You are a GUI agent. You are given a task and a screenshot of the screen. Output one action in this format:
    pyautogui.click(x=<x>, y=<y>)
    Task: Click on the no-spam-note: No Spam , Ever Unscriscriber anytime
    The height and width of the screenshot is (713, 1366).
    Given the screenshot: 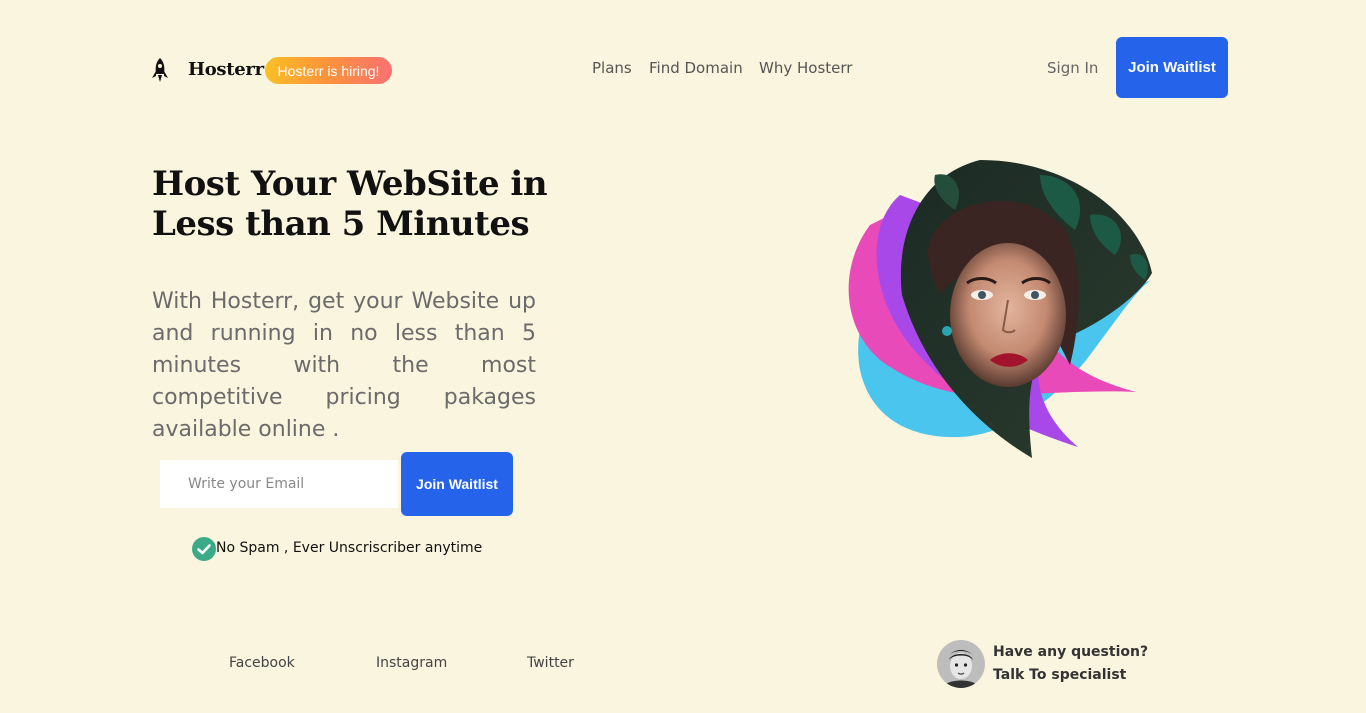 What is the action you would take?
    pyautogui.click(x=349, y=548)
    